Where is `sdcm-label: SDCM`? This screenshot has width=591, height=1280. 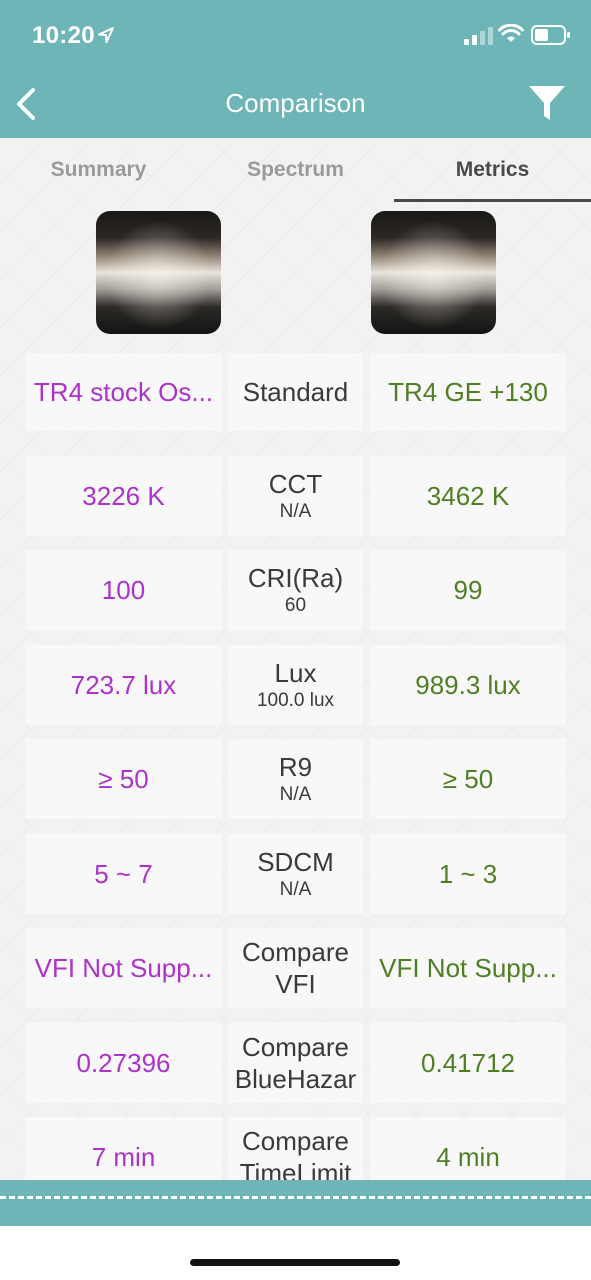
sdcm-label: SDCM is located at coordinates (295, 862).